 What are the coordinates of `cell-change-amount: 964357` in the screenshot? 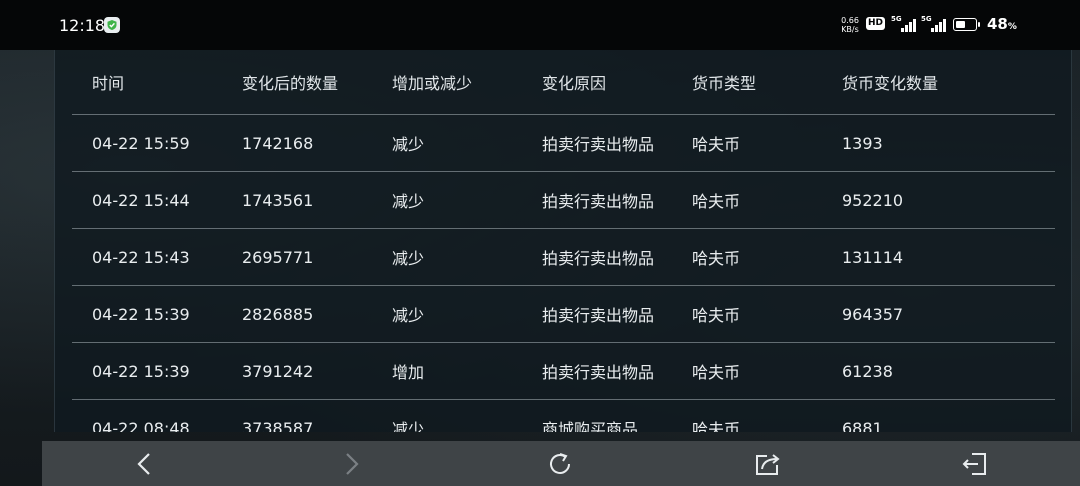 It's located at (873, 314).